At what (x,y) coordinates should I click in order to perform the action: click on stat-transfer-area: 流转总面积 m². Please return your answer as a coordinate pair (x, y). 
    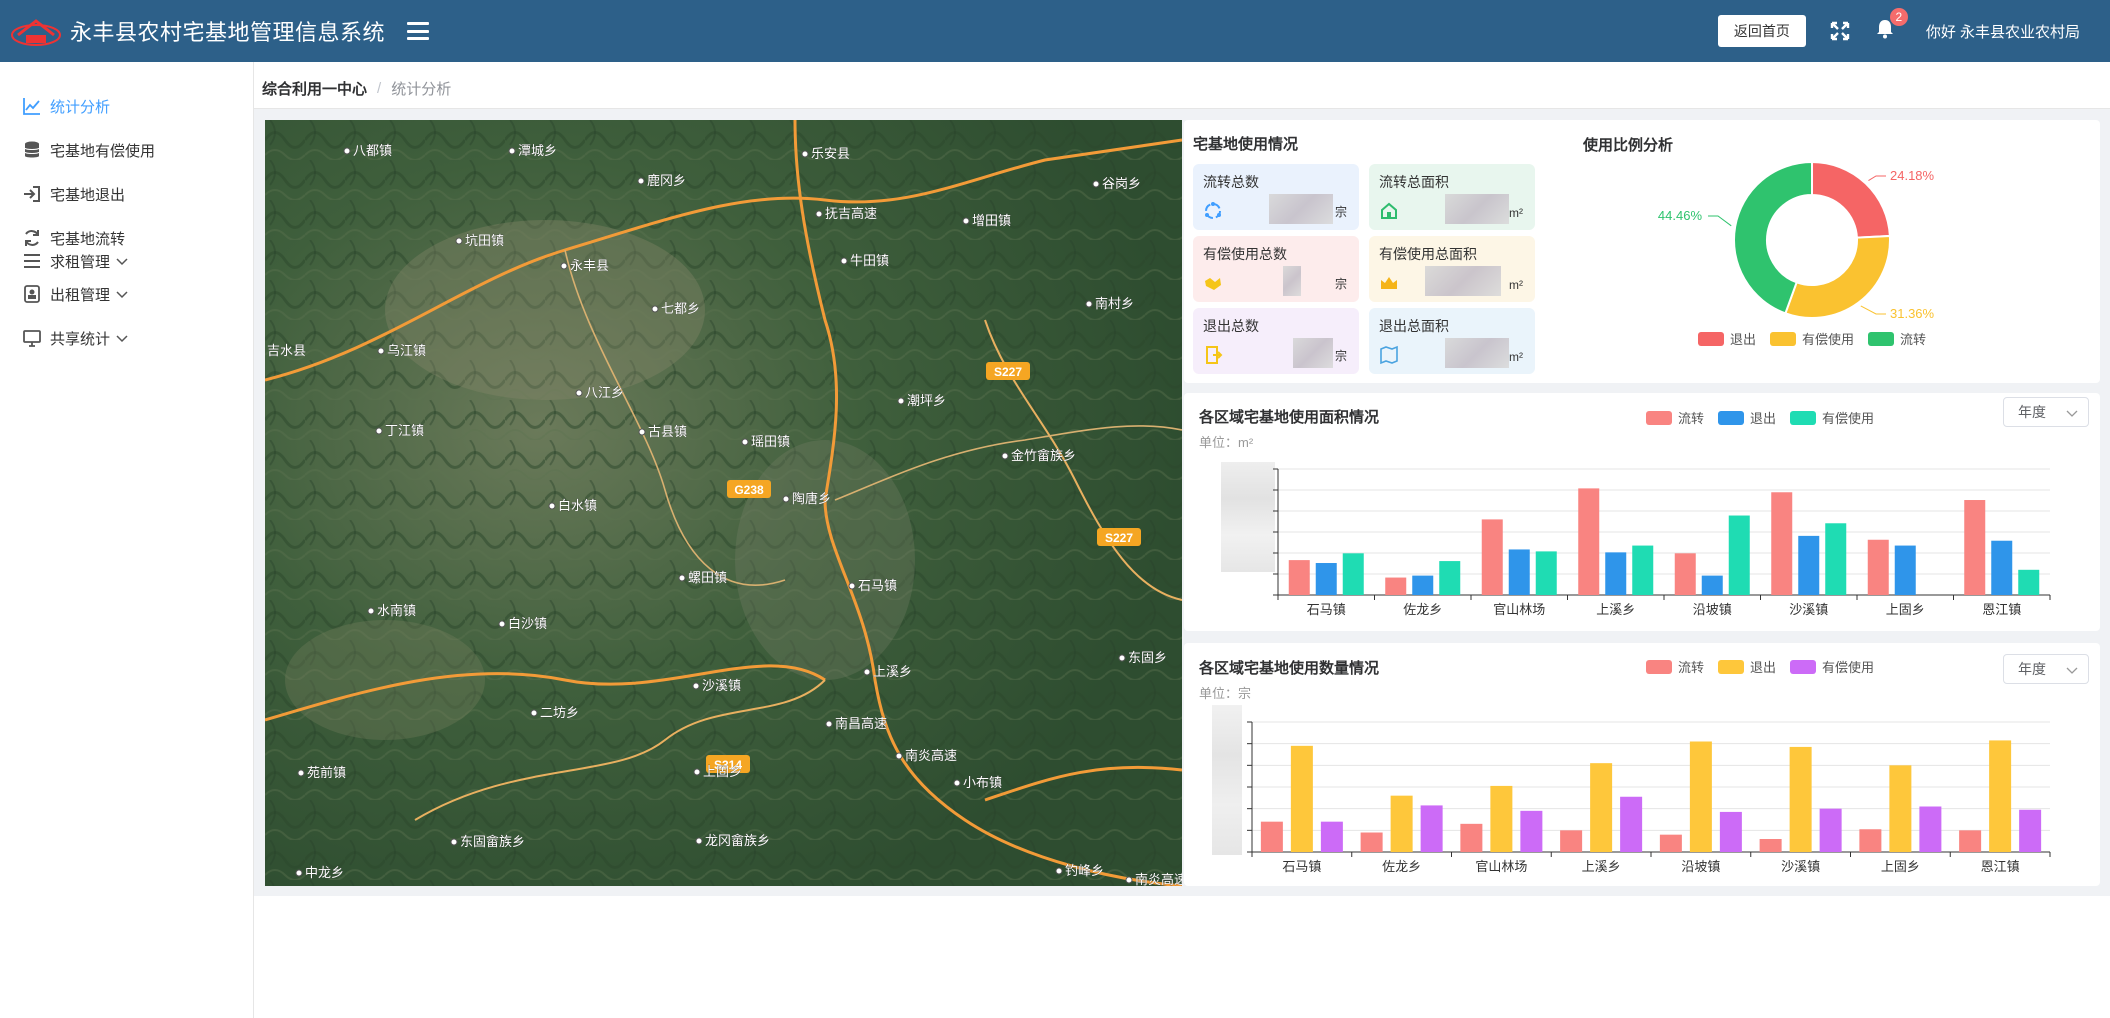
    Looking at the image, I should click on (1452, 197).